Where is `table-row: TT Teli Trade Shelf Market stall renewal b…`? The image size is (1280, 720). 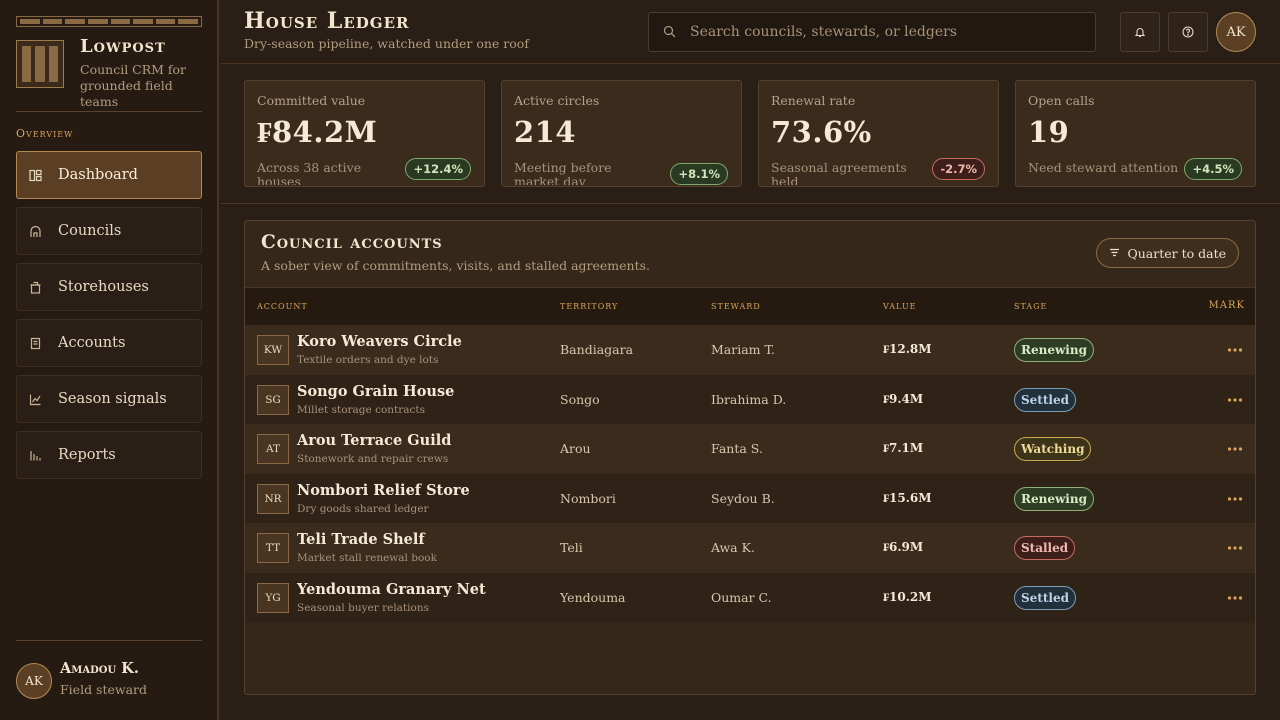
table-row: TT Teli Trade Shelf Market stall renewal b… is located at coordinates (750, 548).